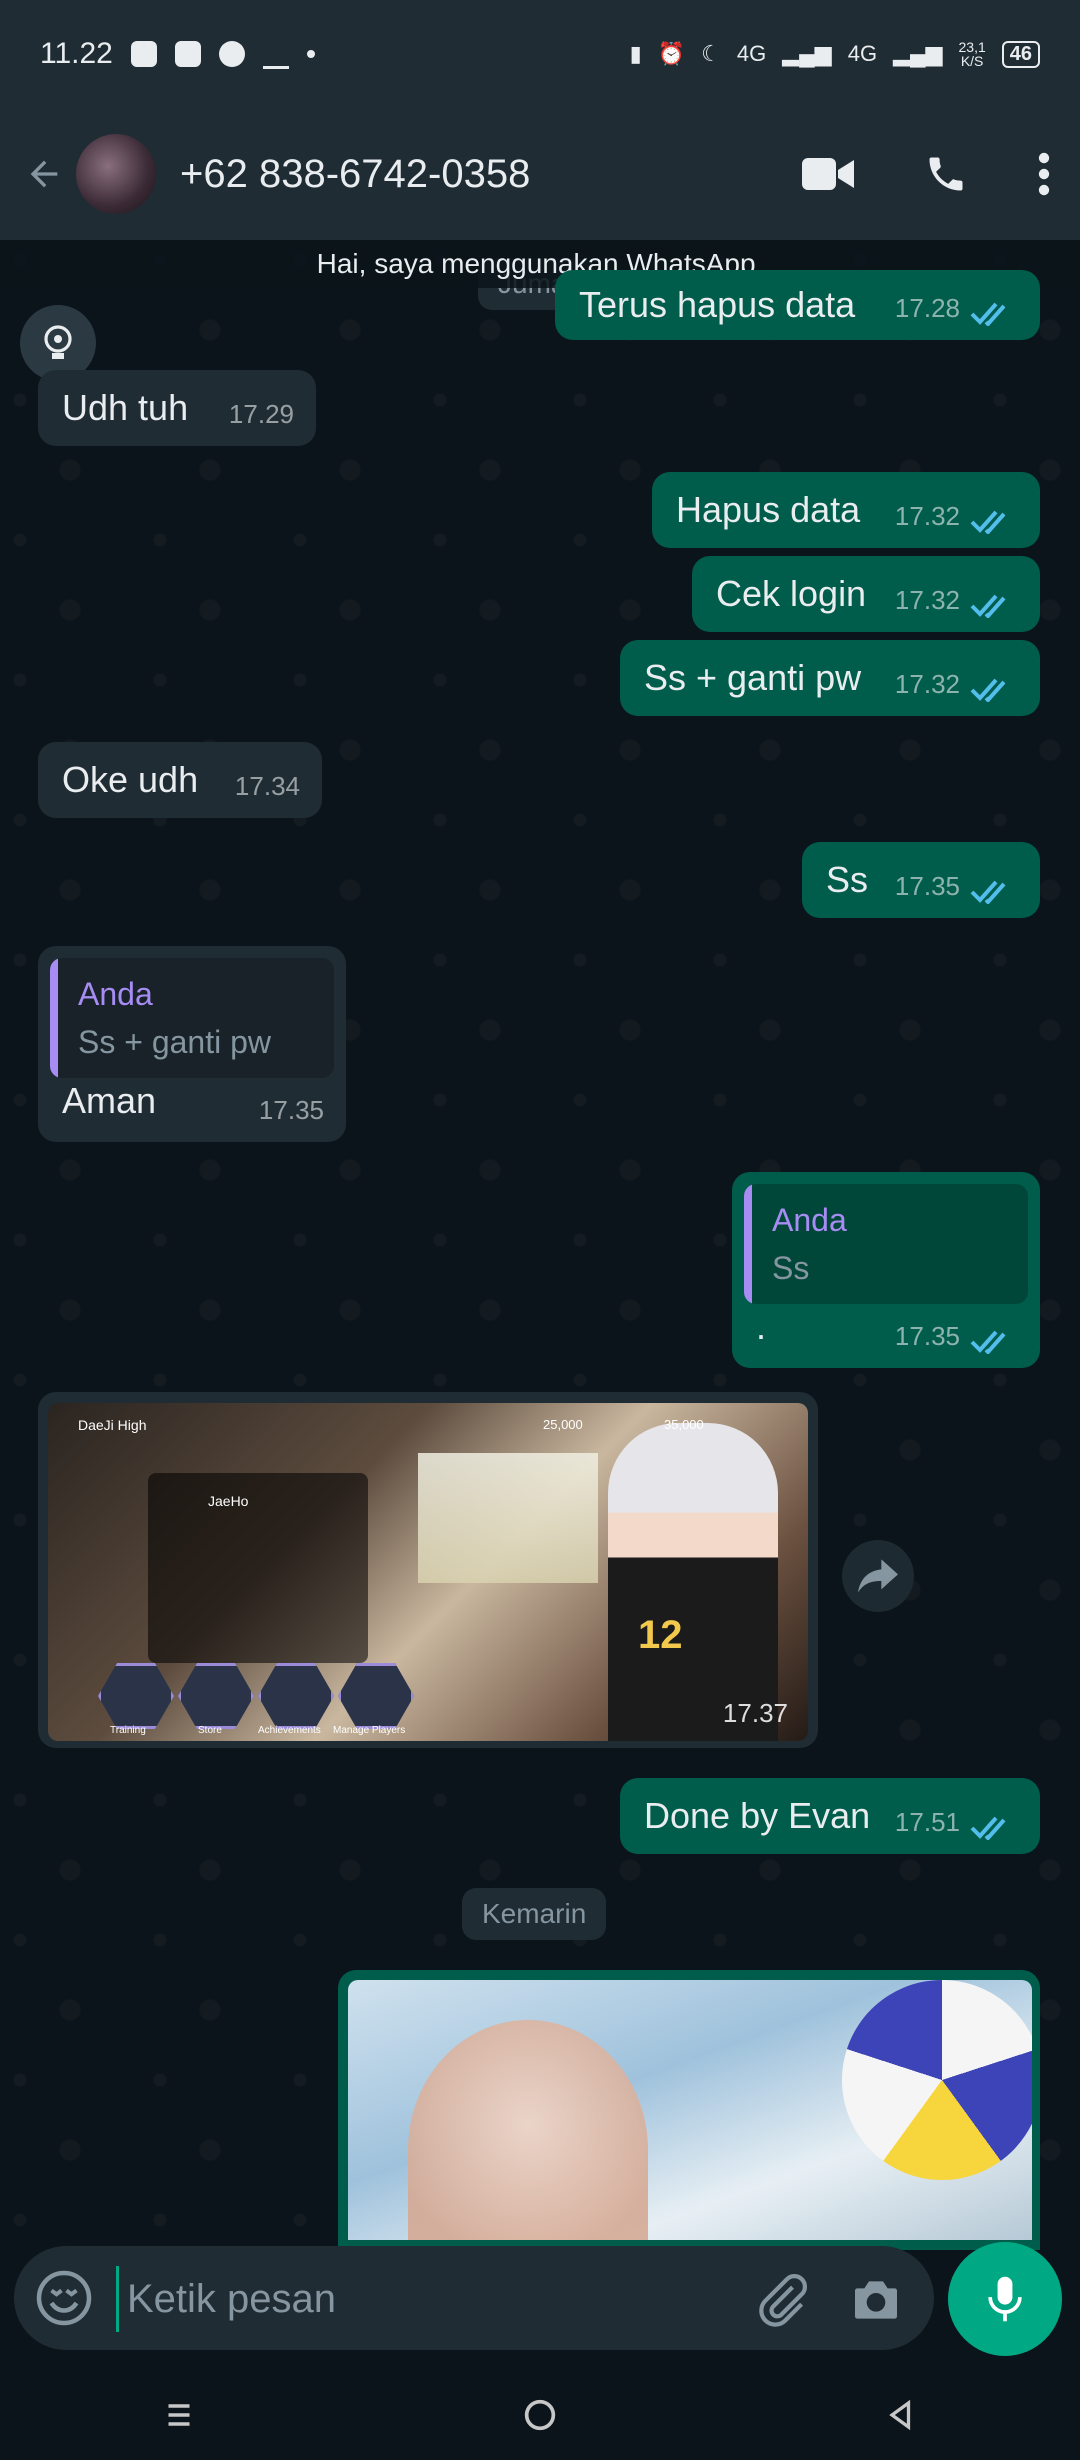 The width and height of the screenshot is (1080, 2460). What do you see at coordinates (671, 53) in the screenshot?
I see `alarm-icon: ⏰` at bounding box center [671, 53].